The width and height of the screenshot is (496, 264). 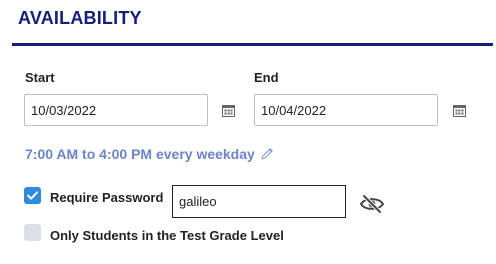 What do you see at coordinates (252, 44) in the screenshot?
I see `title-divider` at bounding box center [252, 44].